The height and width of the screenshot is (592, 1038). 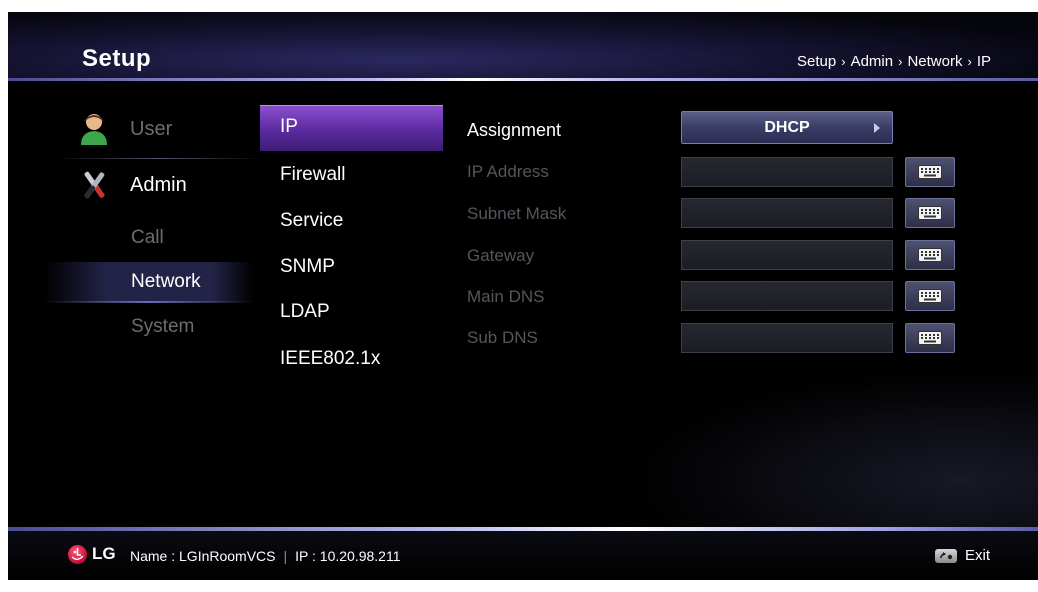 What do you see at coordinates (787, 296) in the screenshot?
I see `main-dns-field` at bounding box center [787, 296].